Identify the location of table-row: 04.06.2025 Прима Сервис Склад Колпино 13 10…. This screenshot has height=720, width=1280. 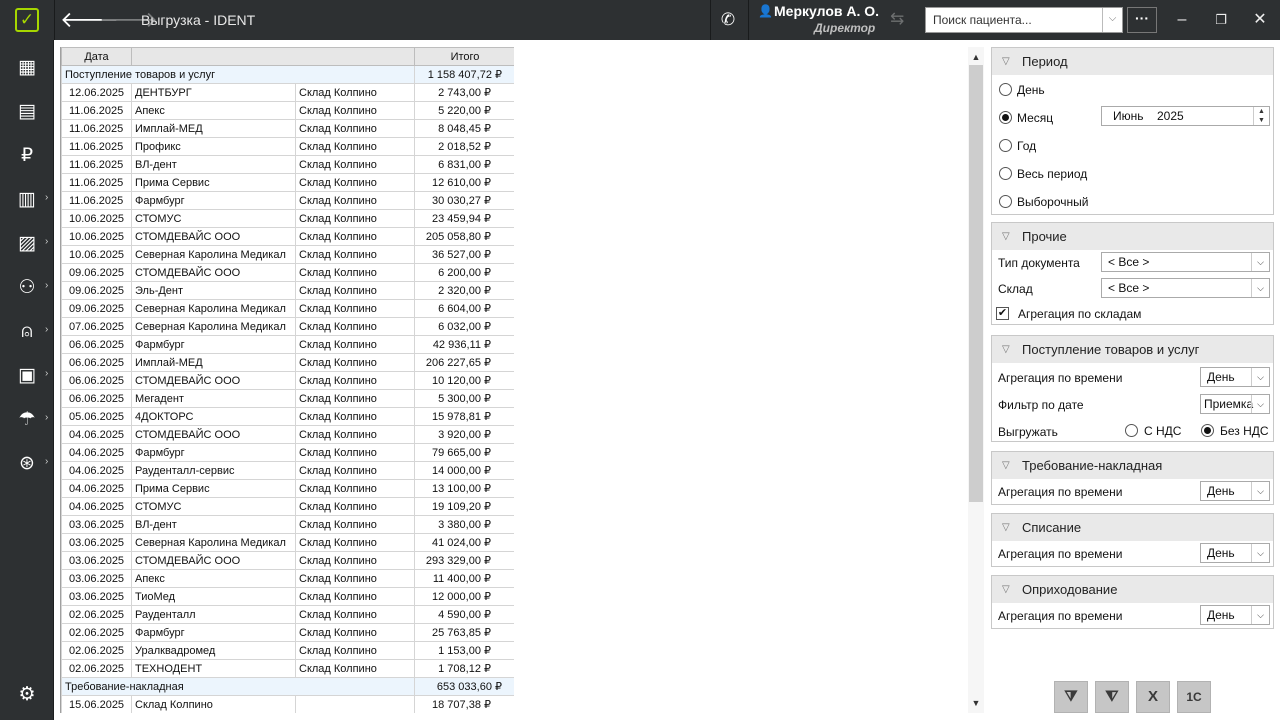
(287, 488).